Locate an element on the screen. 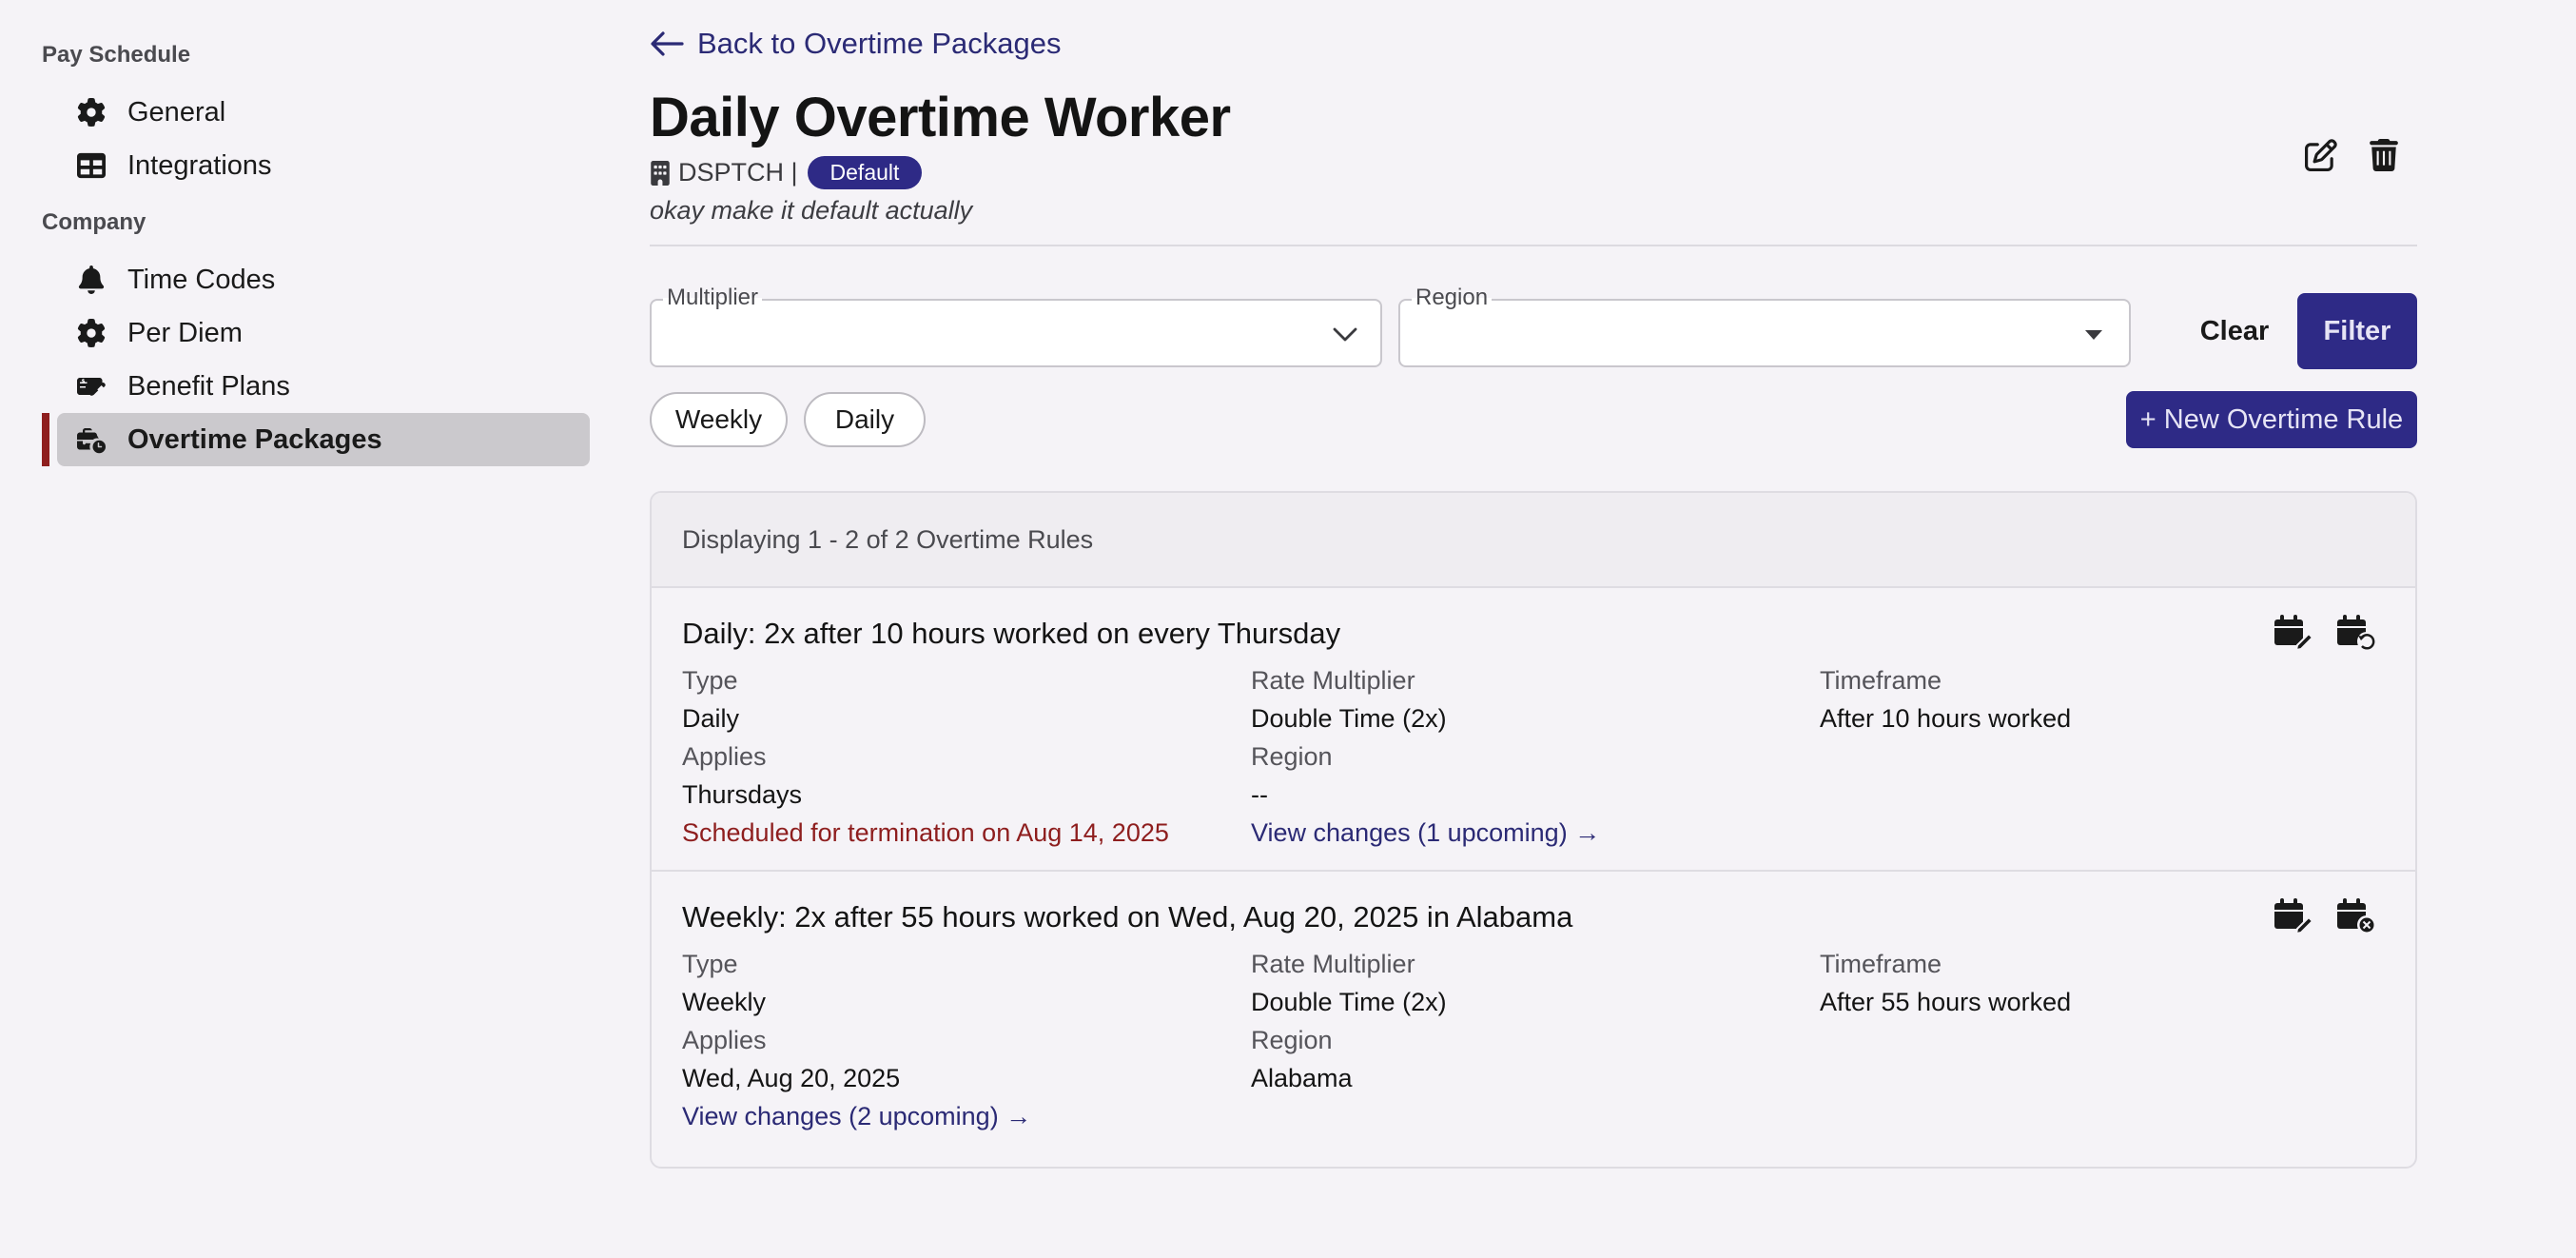 Image resolution: width=2576 pixels, height=1258 pixels. new-overtime-rule-button: + New Overtime Rule is located at coordinates (2272, 420).